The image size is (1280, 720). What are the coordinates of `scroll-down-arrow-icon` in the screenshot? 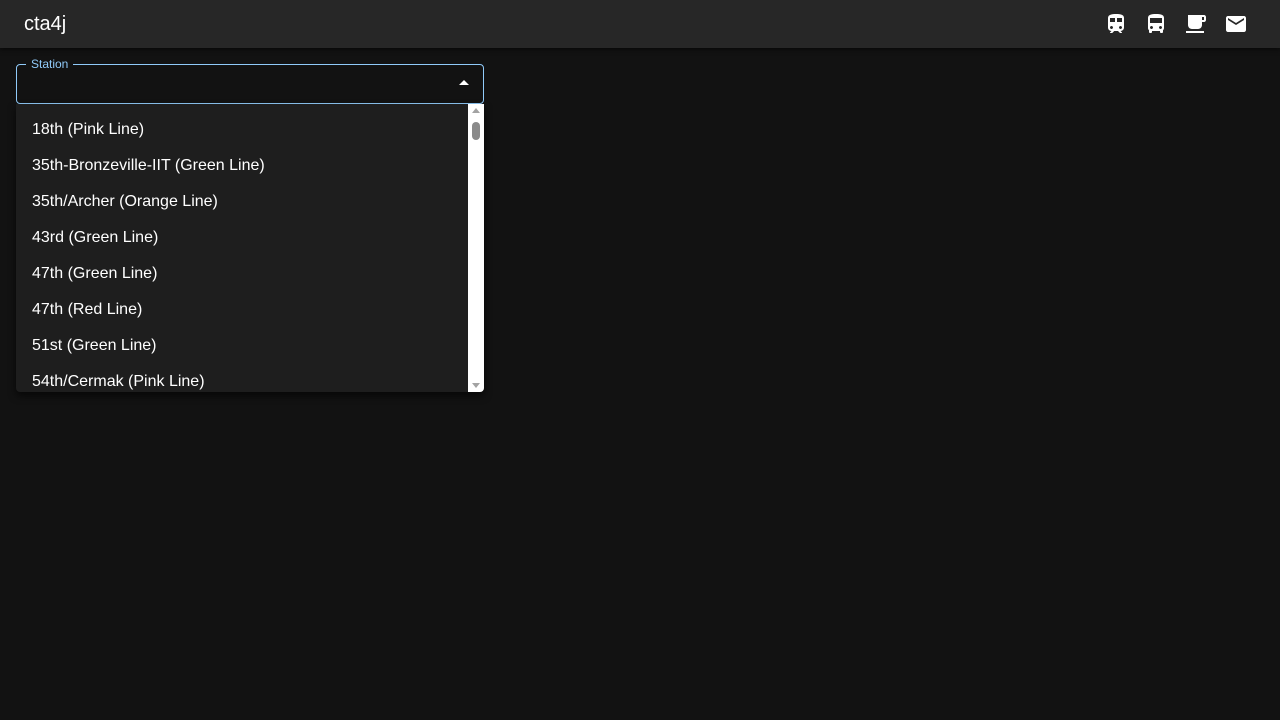 It's located at (476, 385).